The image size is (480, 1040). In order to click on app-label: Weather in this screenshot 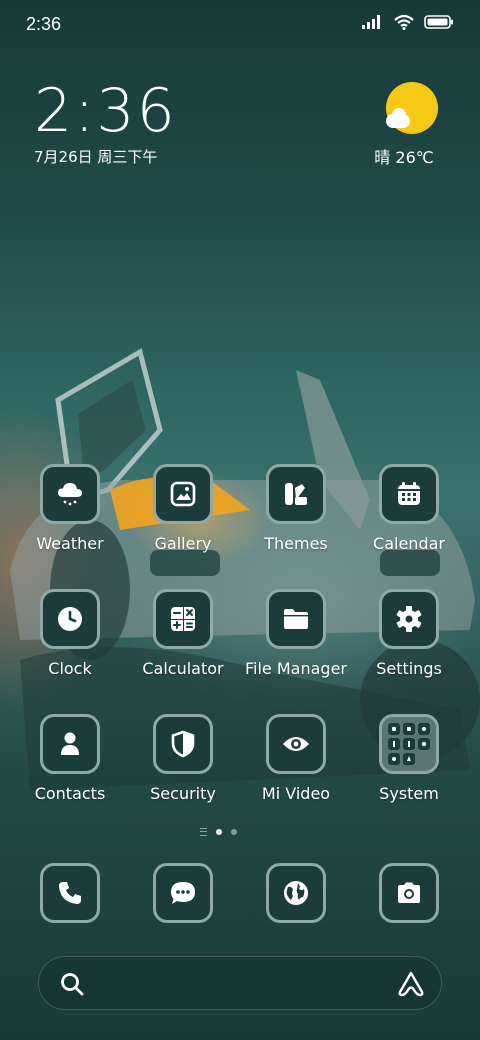, I will do `click(70, 543)`.